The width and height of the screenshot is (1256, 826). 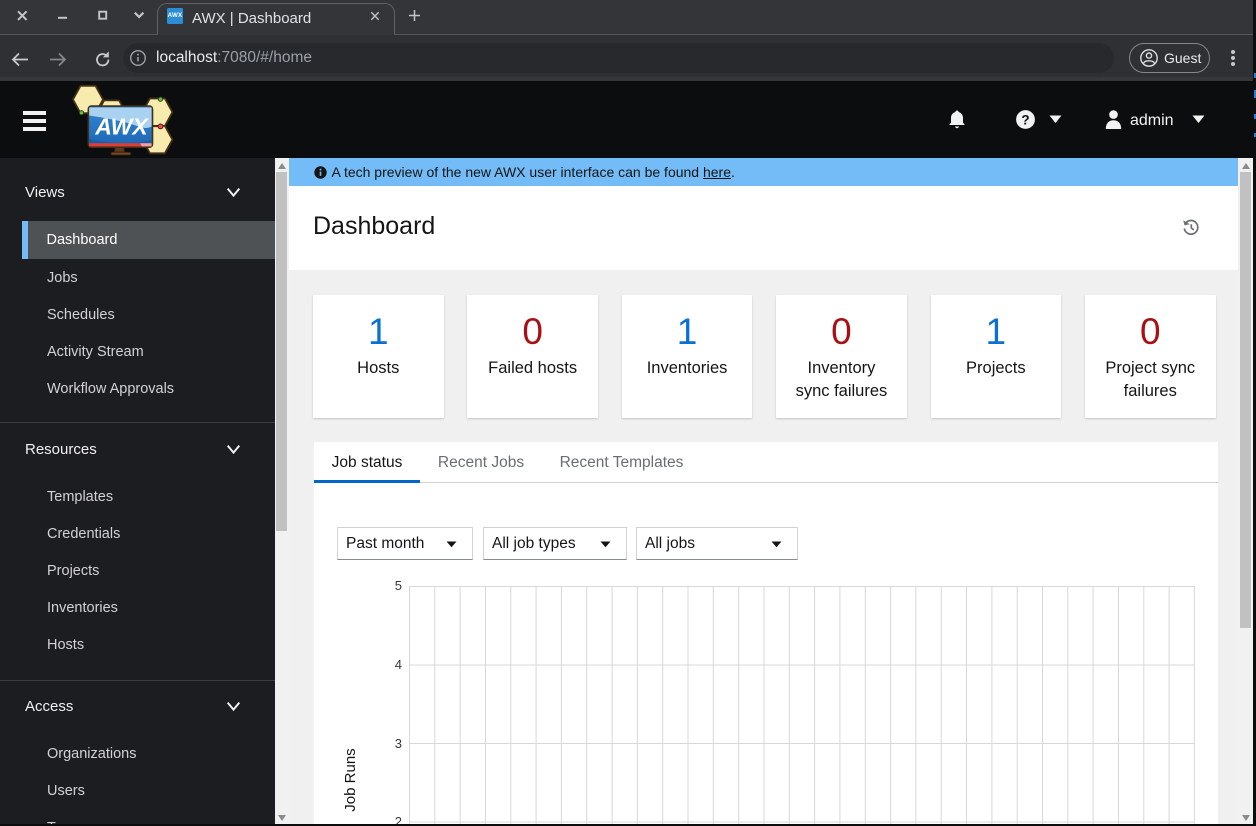 What do you see at coordinates (121, 127) in the screenshot?
I see `svg-text: AWX` at bounding box center [121, 127].